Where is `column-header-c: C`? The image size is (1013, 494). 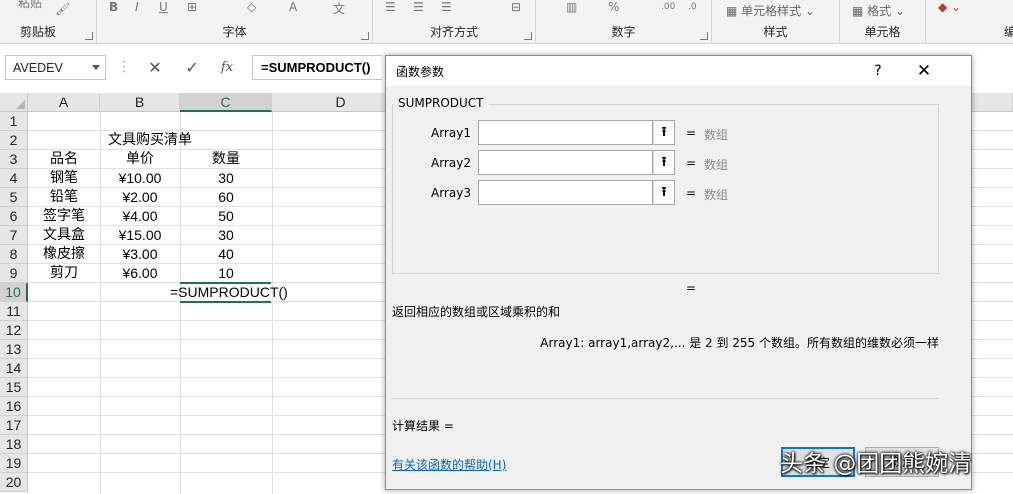 column-header-c: C is located at coordinates (226, 102).